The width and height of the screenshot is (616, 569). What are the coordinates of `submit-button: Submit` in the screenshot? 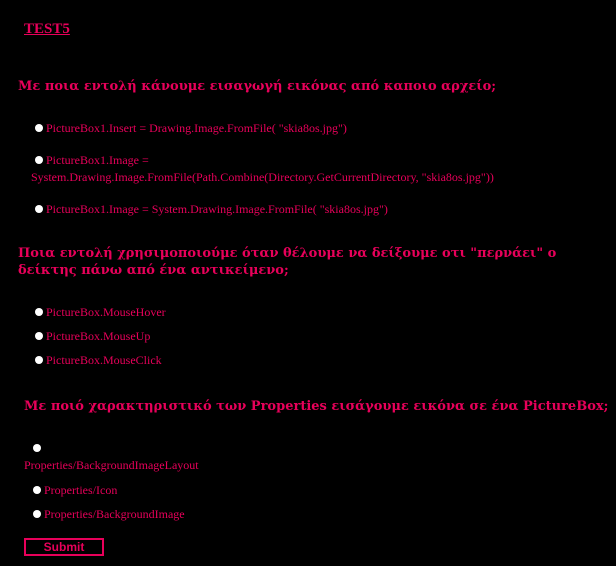 It's located at (64, 547).